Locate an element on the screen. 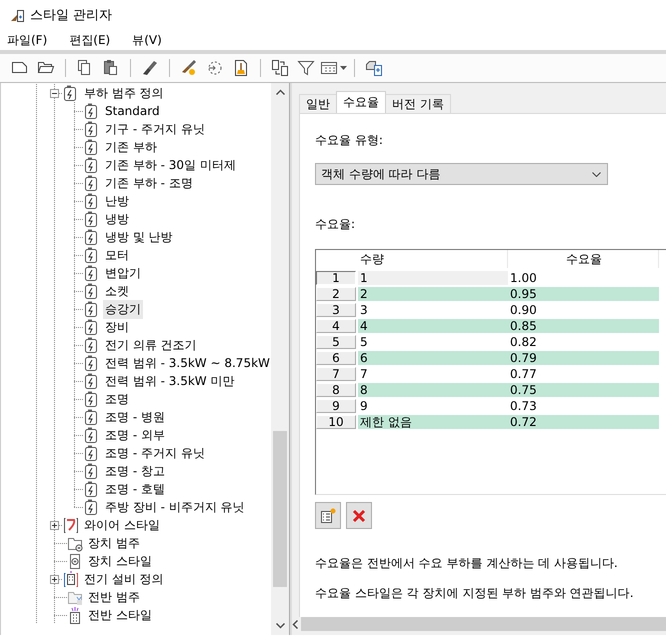 Image resolution: width=666 pixels, height=636 pixels. row-header: 10 is located at coordinates (336, 422).